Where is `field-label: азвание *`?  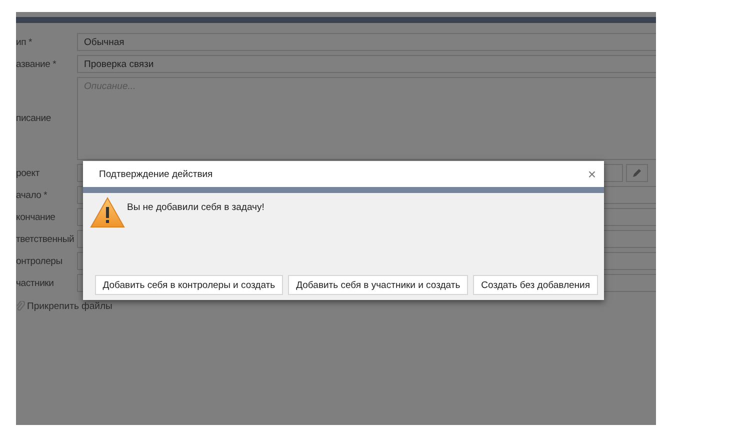 field-label: азвание * is located at coordinates (37, 65).